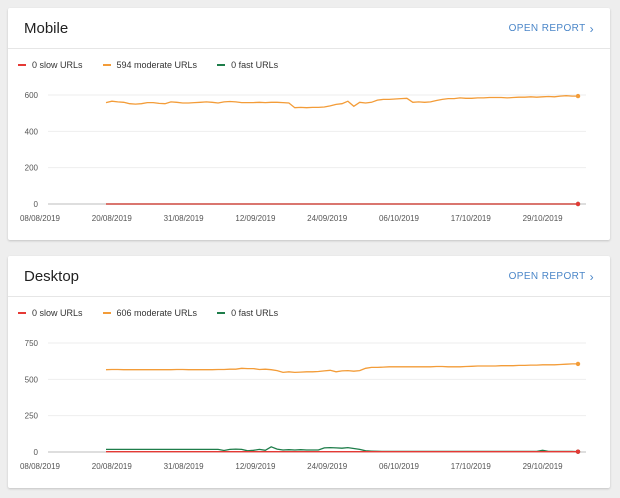  Describe the element at coordinates (32, 379) in the screenshot. I see `y-tick-label: 500` at that location.